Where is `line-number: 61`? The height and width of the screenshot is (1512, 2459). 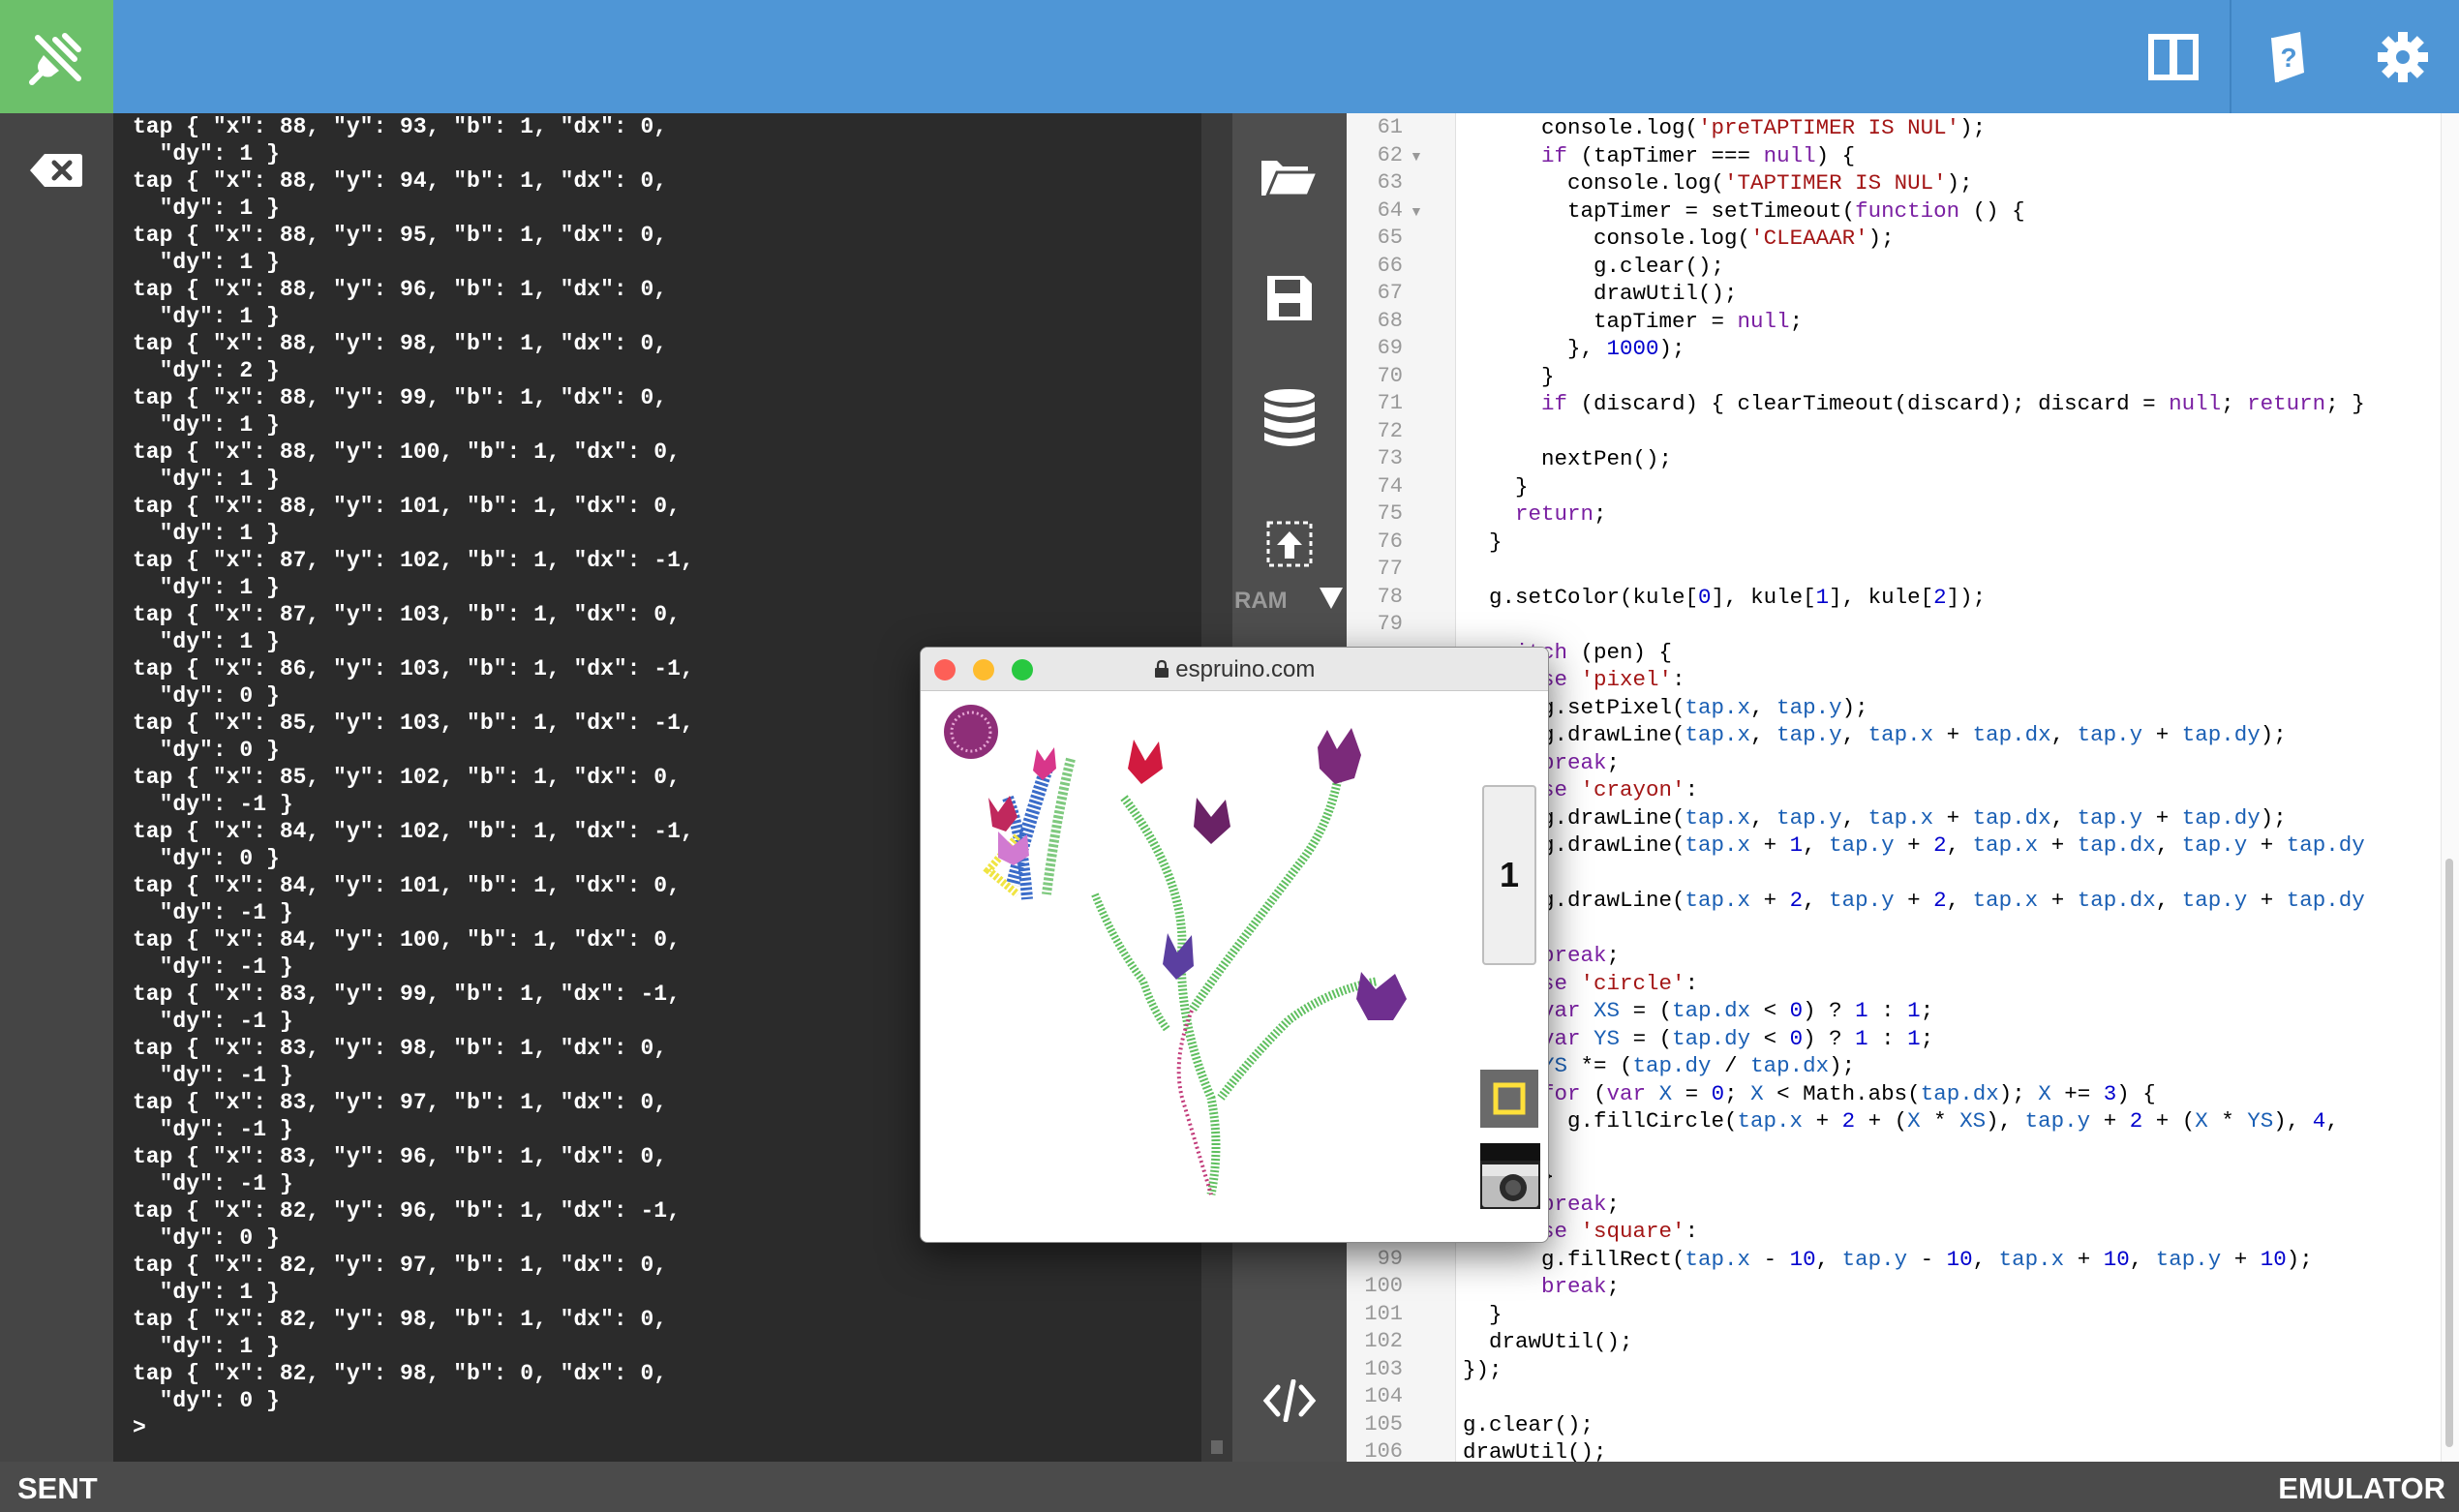 line-number: 61 is located at coordinates (1390, 127).